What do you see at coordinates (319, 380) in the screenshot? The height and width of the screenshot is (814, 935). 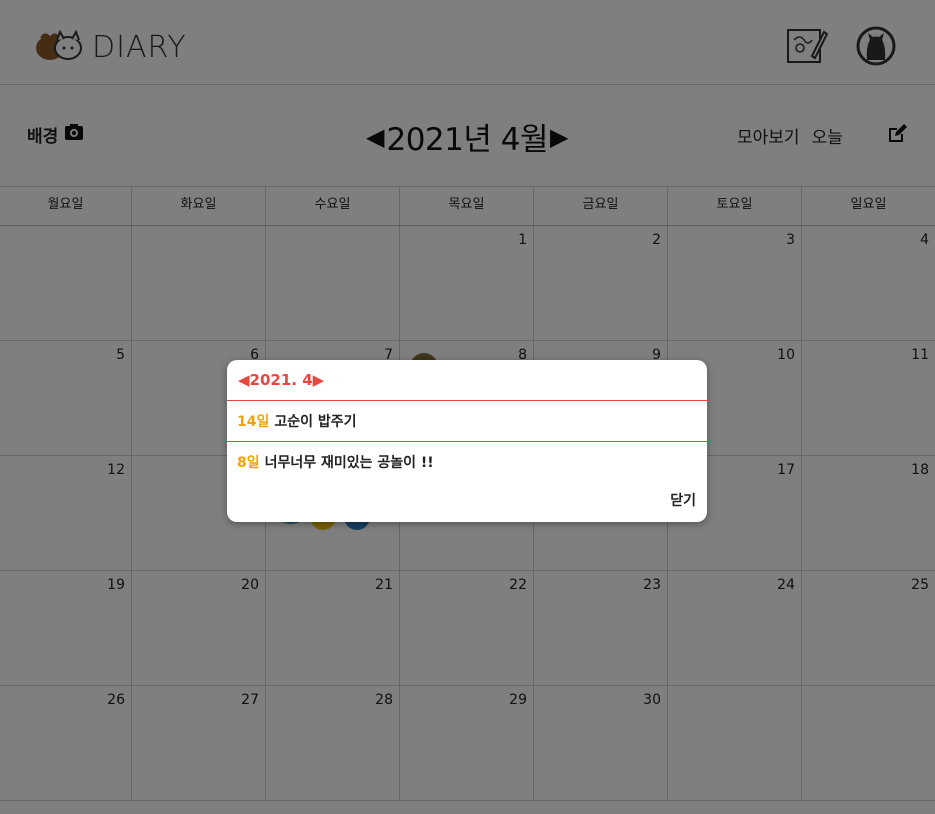 I see `modal-next-month-button: ▶` at bounding box center [319, 380].